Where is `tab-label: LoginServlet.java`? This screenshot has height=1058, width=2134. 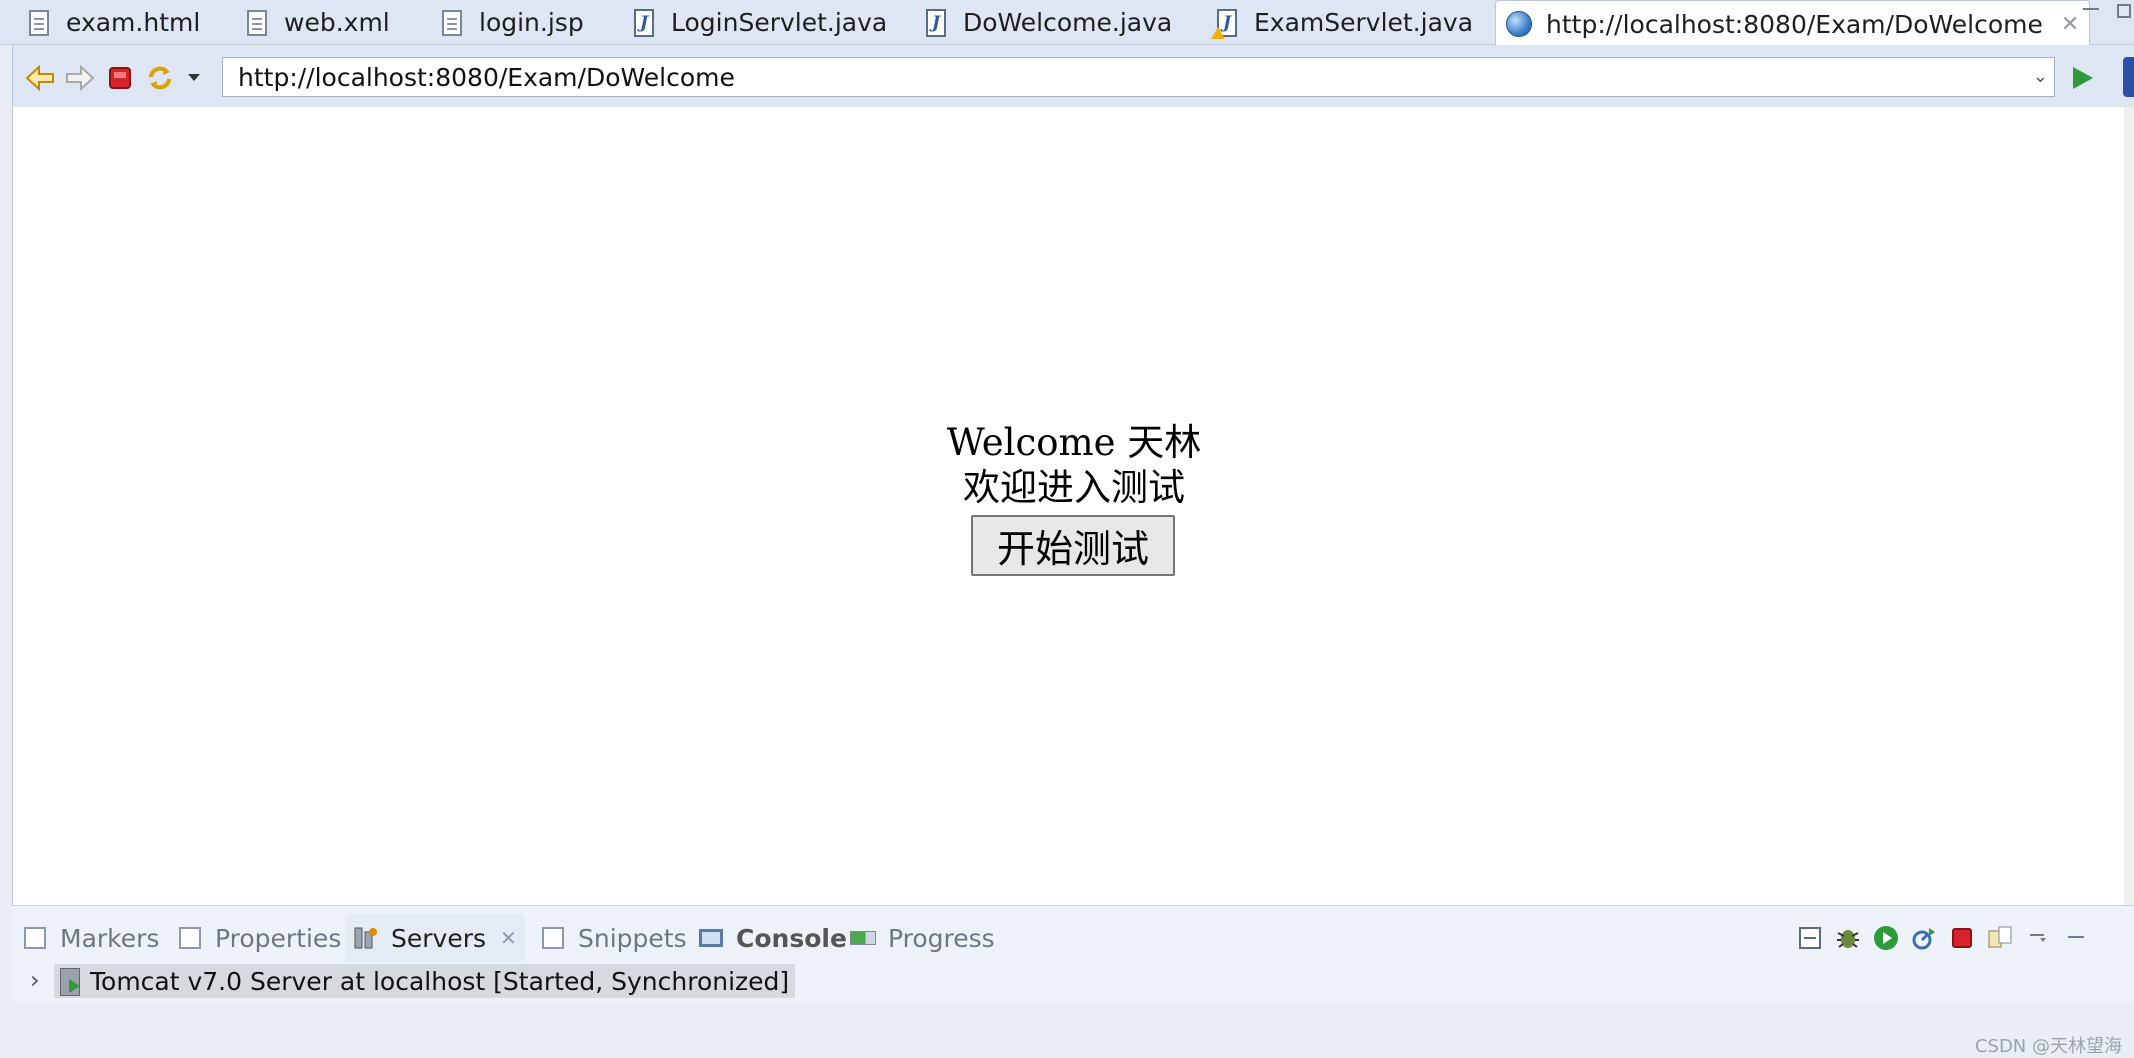
tab-label: LoginServlet.java is located at coordinates (779, 22).